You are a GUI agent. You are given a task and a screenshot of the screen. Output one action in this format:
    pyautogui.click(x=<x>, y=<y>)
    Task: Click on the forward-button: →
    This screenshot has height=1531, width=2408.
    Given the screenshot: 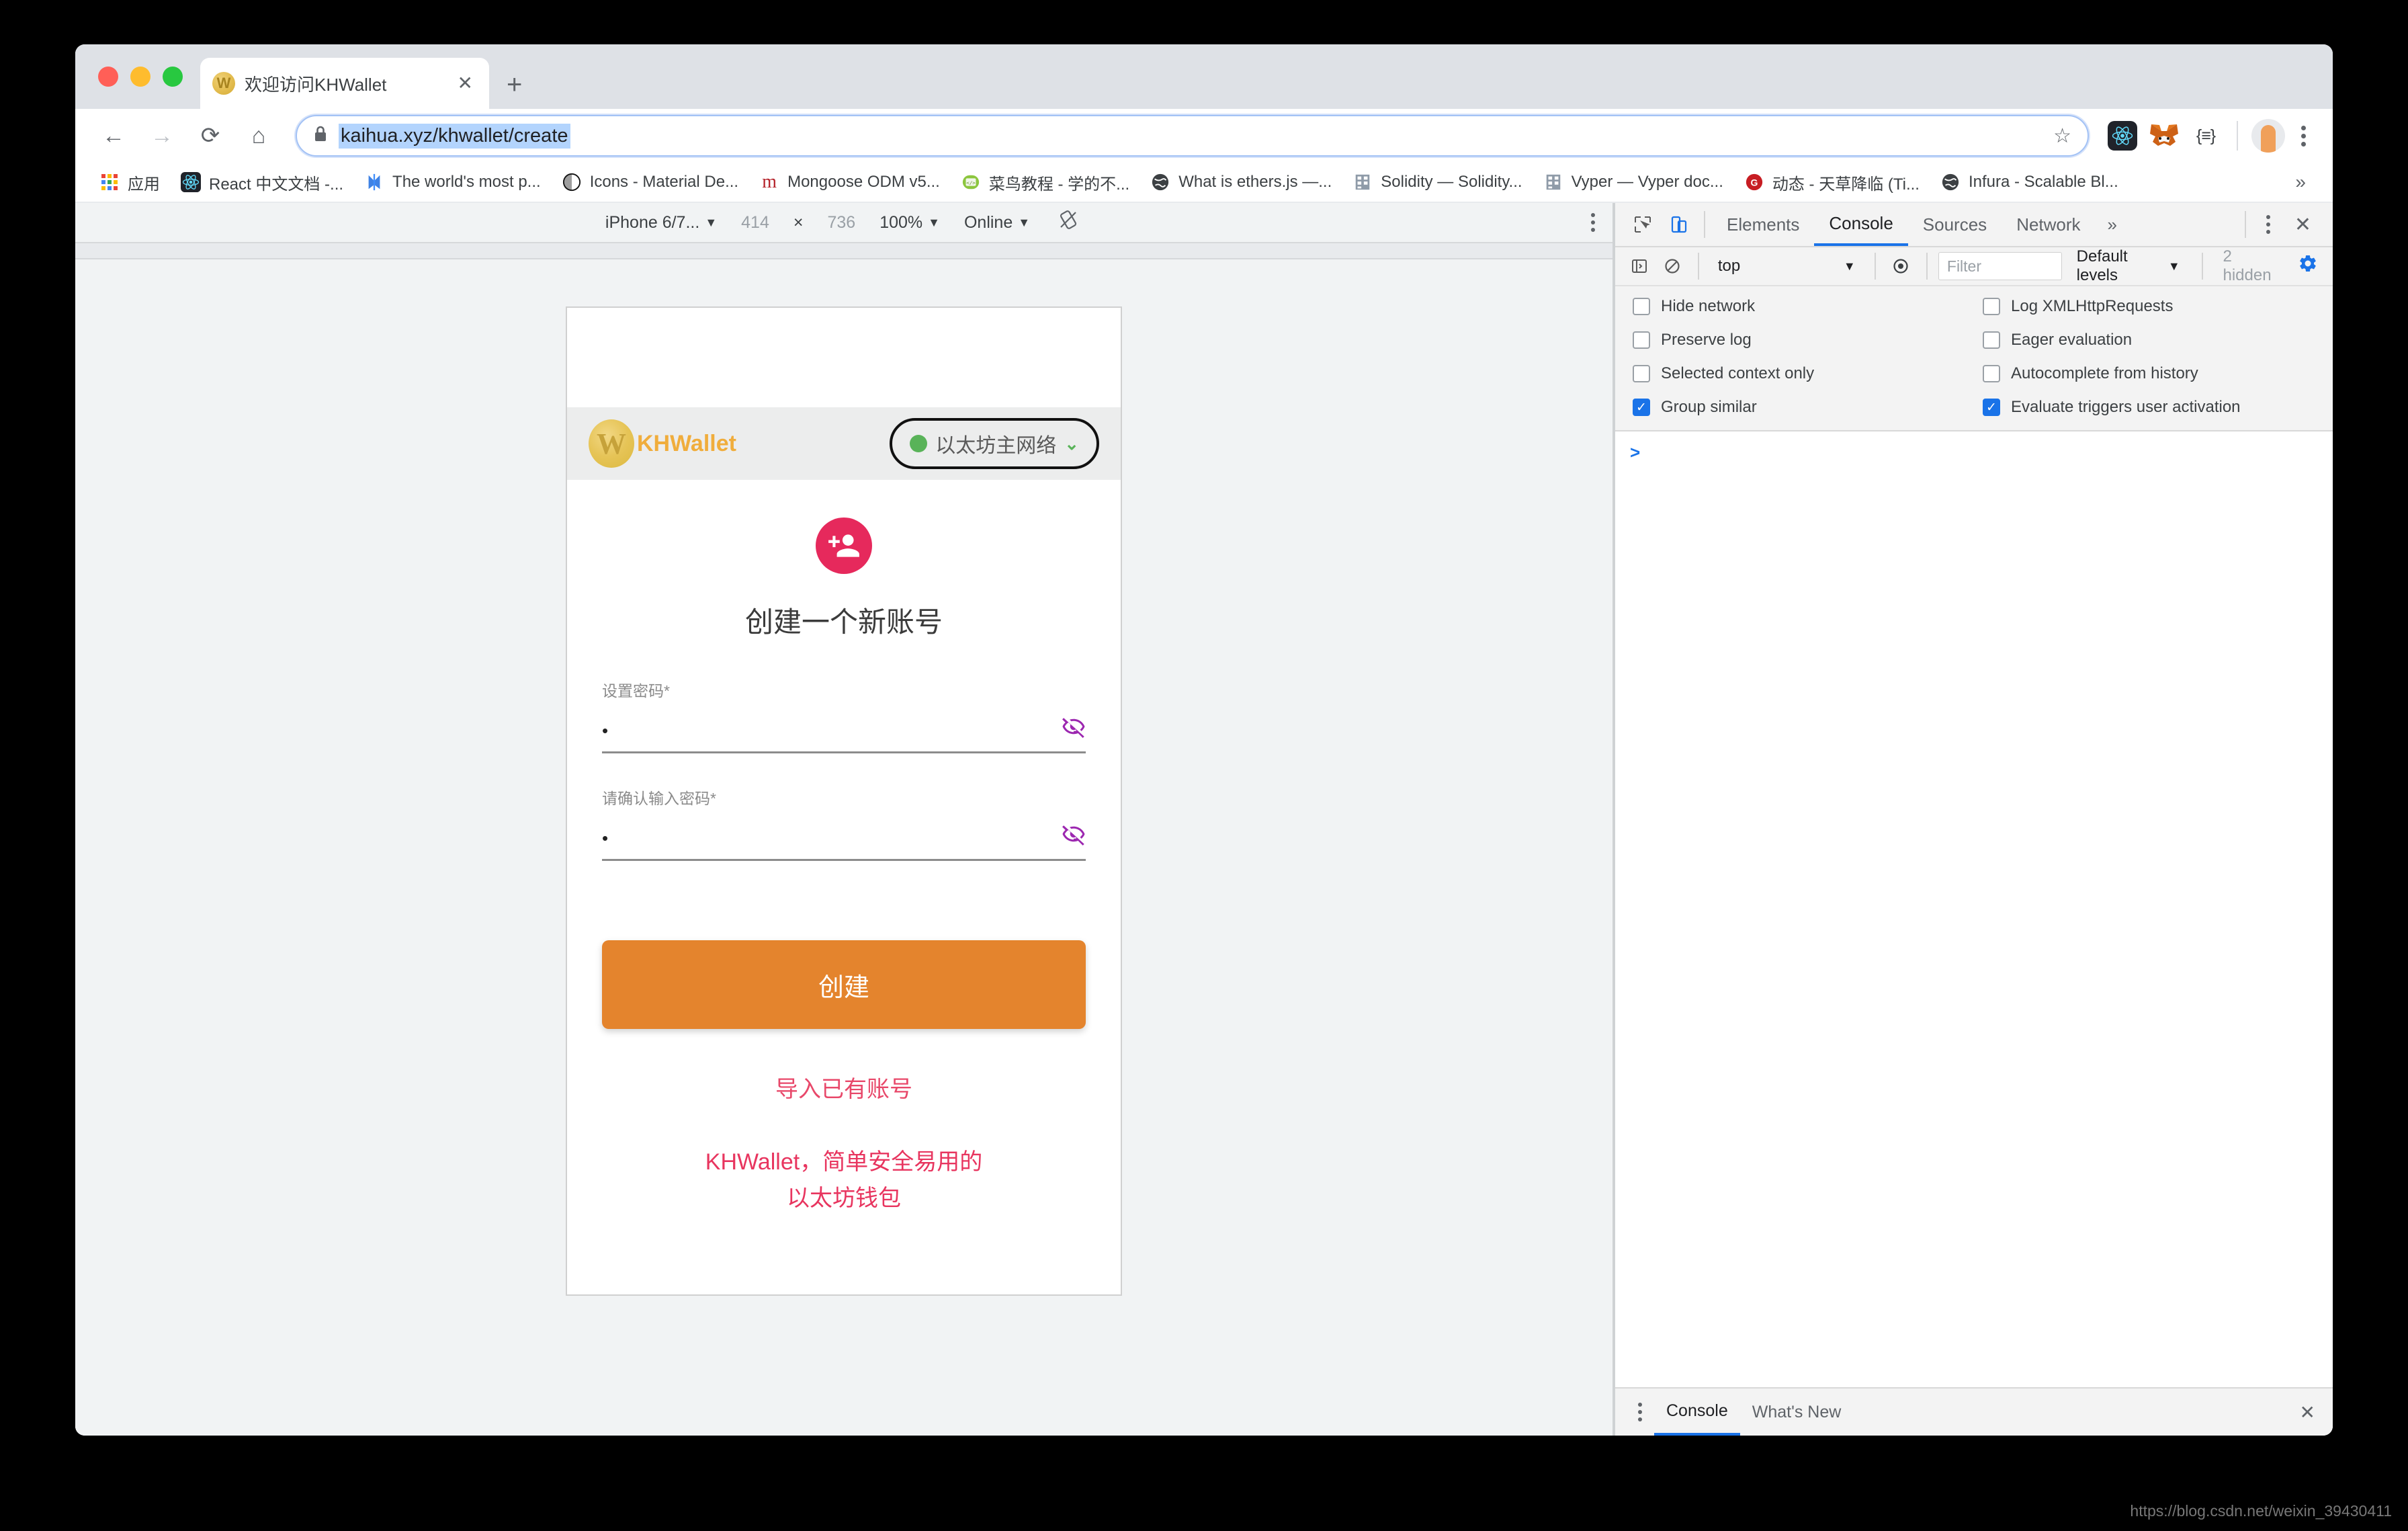 What is the action you would take?
    pyautogui.click(x=162, y=136)
    